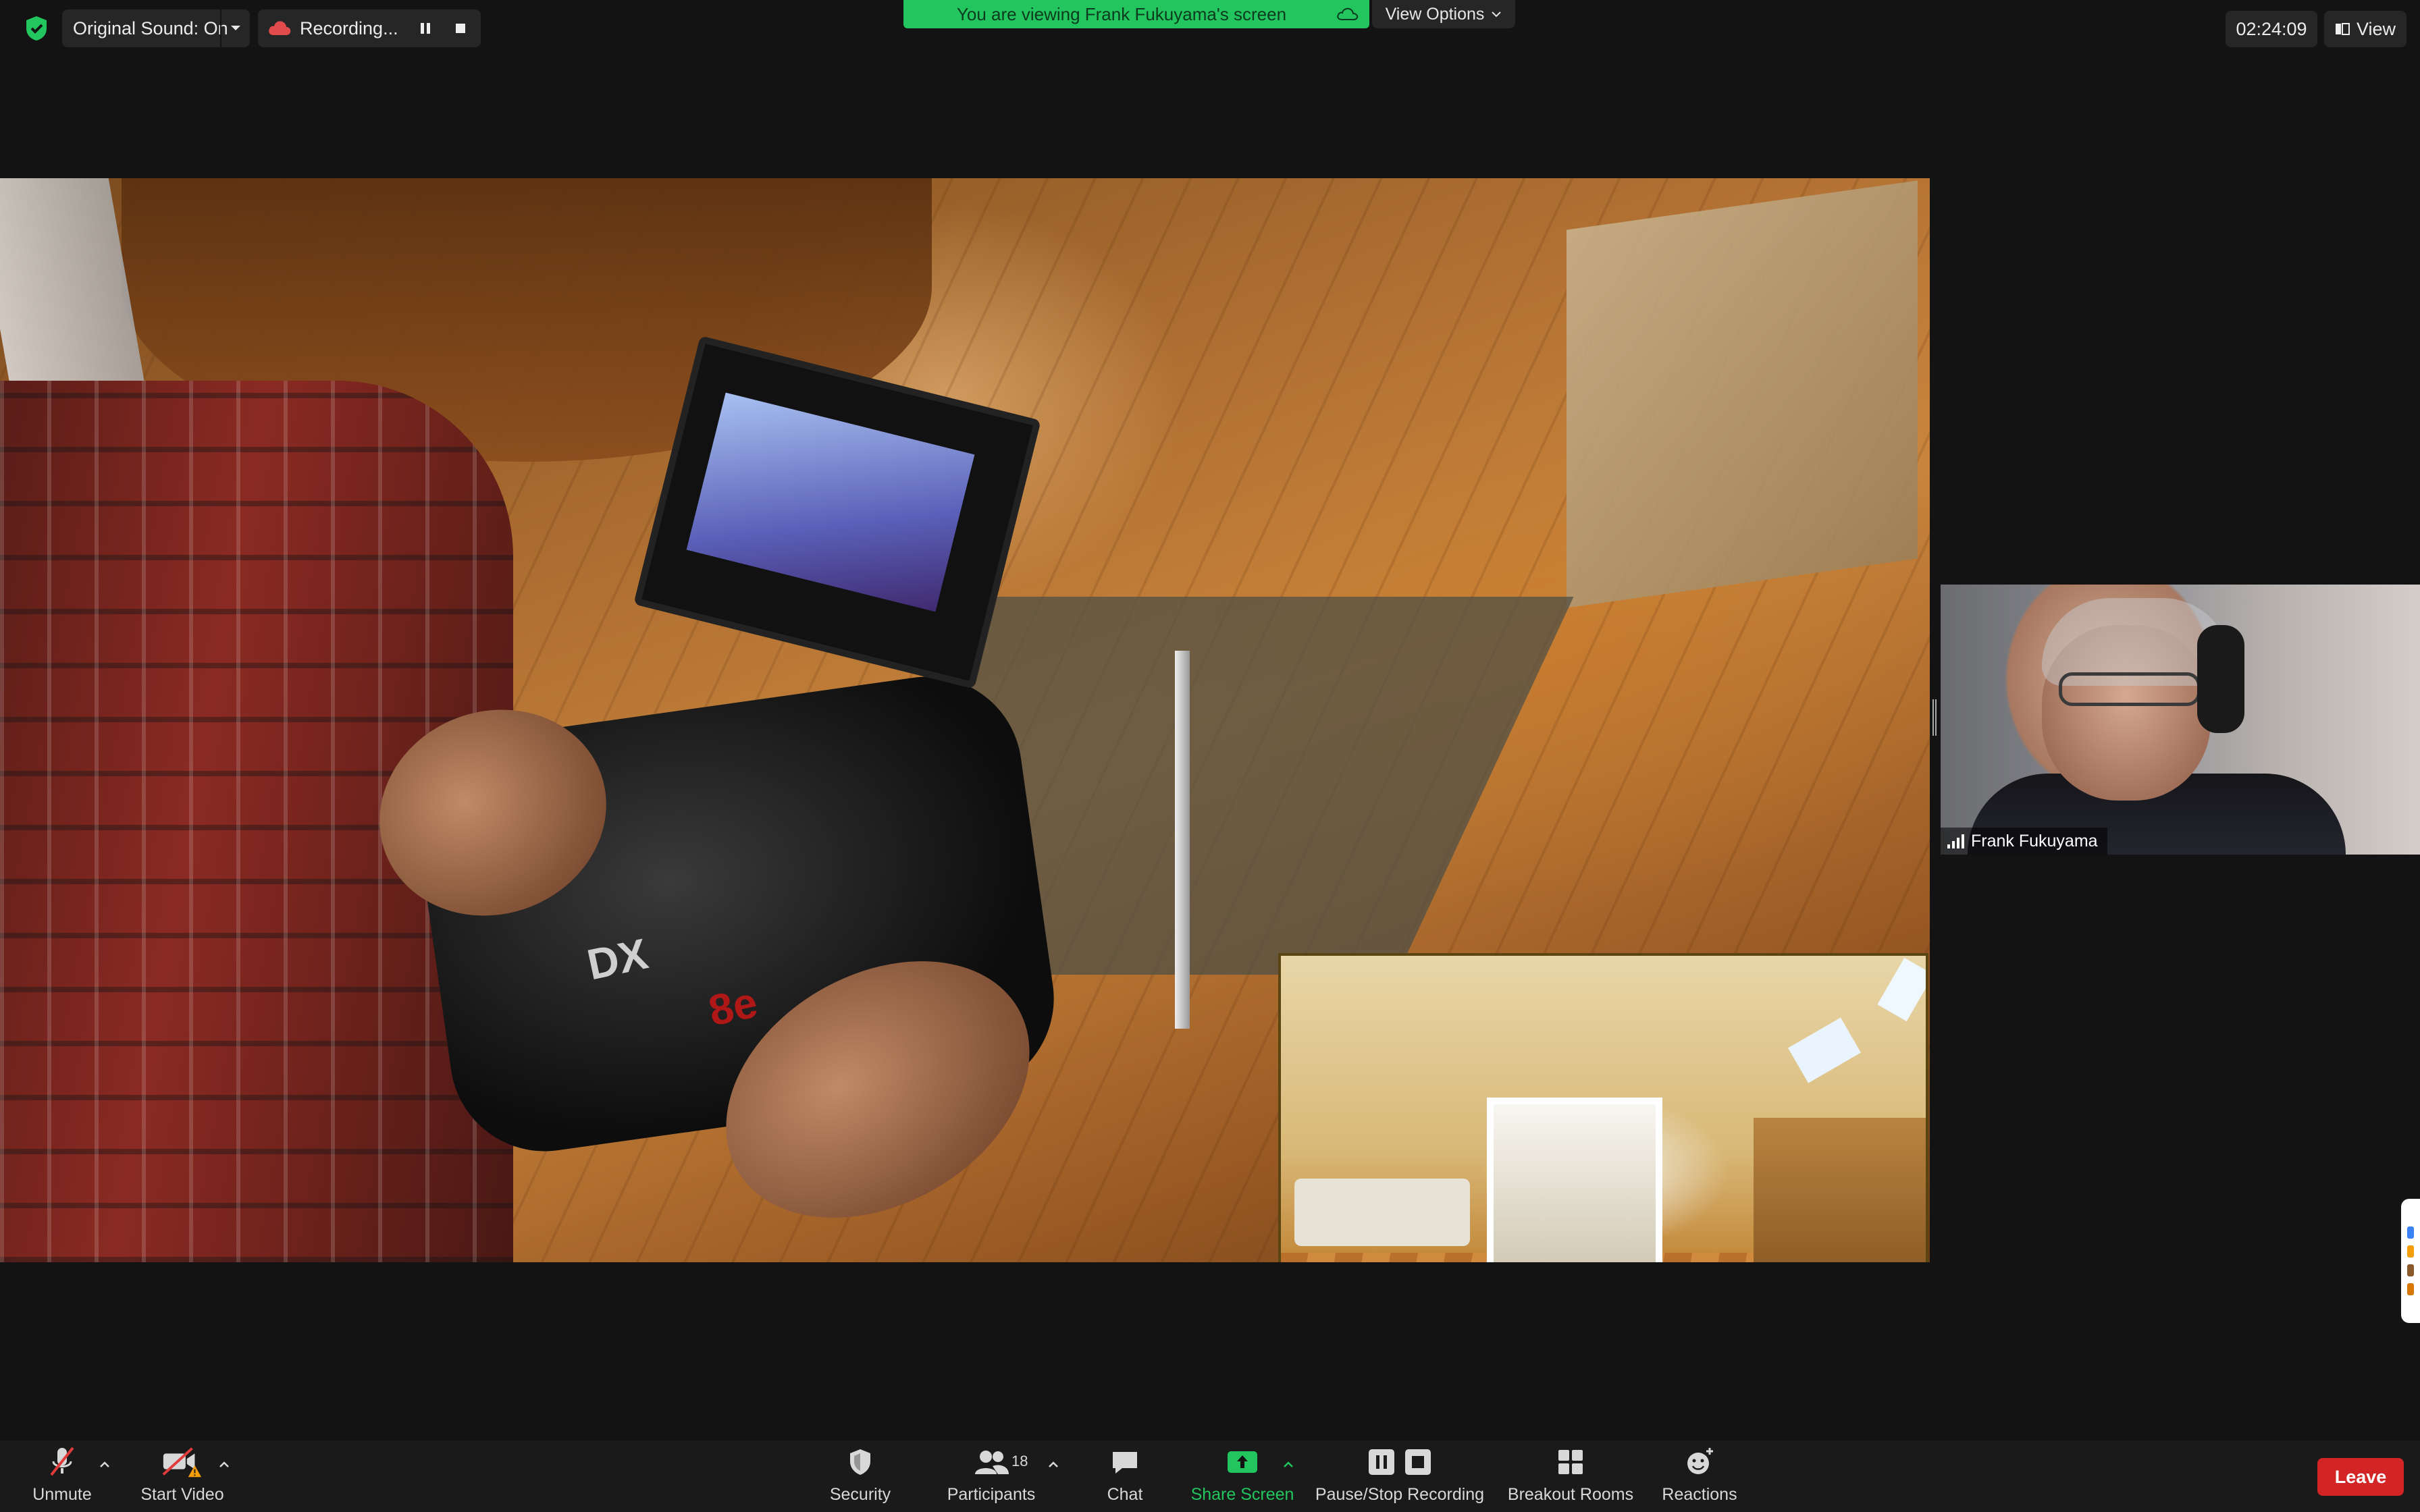 This screenshot has height=1512, width=2420. I want to click on video-options-caret-icon, so click(224, 1465).